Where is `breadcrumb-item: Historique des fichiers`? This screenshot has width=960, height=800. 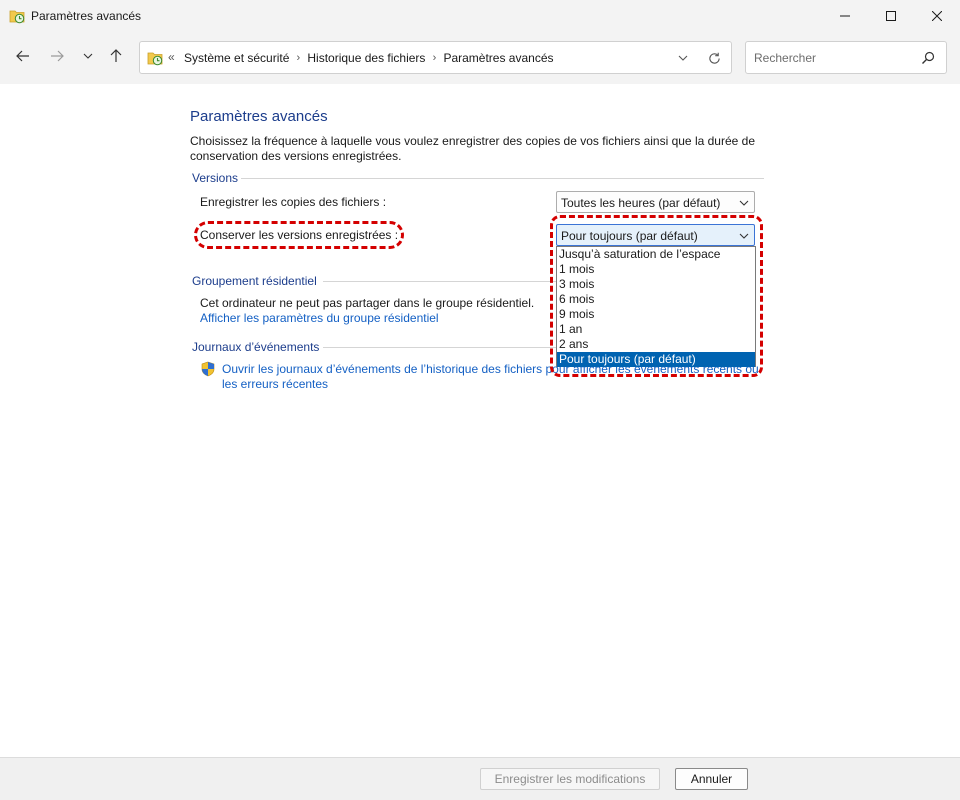
breadcrumb-item: Historique des fichiers is located at coordinates (366, 58).